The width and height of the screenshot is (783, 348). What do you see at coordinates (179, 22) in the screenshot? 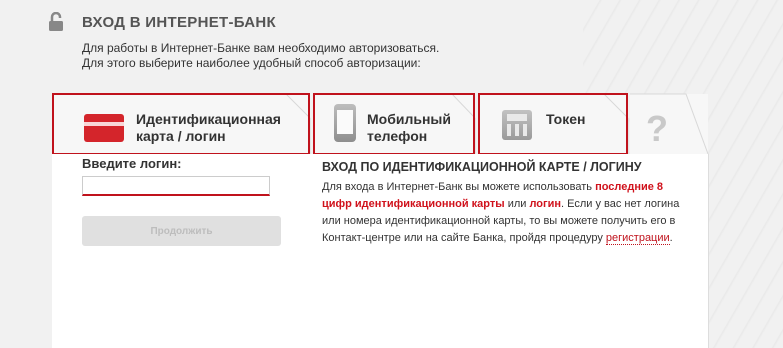
I see `page-title: ВХОД В ИНТЕРНЕТ-БАНК` at bounding box center [179, 22].